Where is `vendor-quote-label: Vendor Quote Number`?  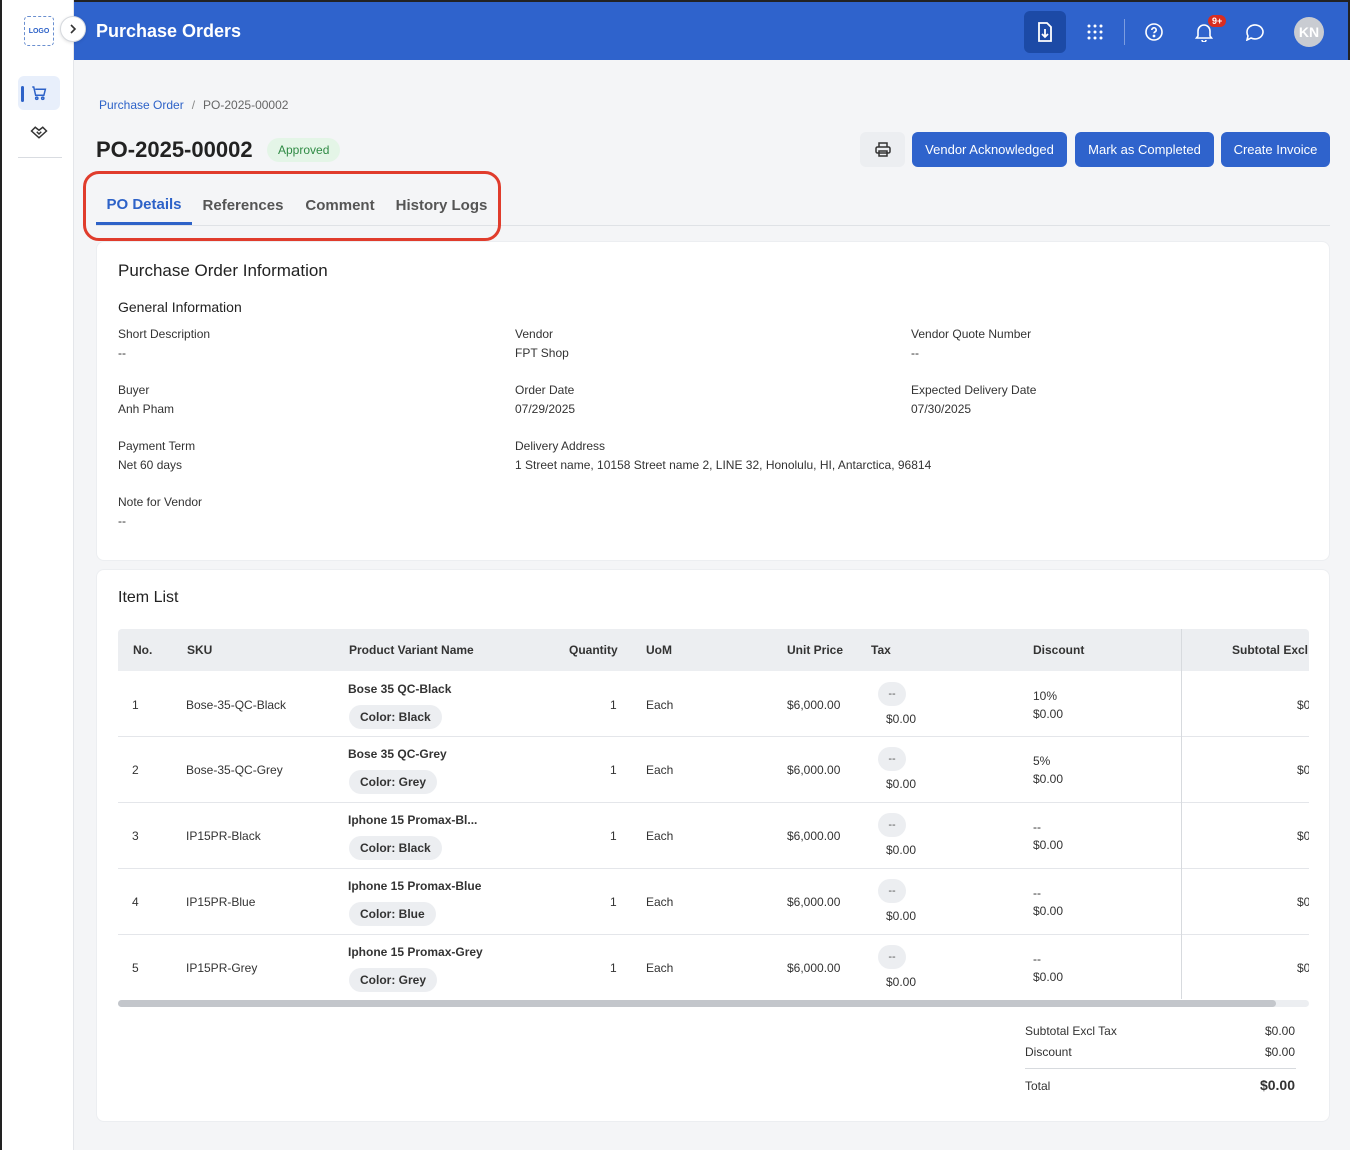
vendor-quote-label: Vendor Quote Number is located at coordinates (971, 334).